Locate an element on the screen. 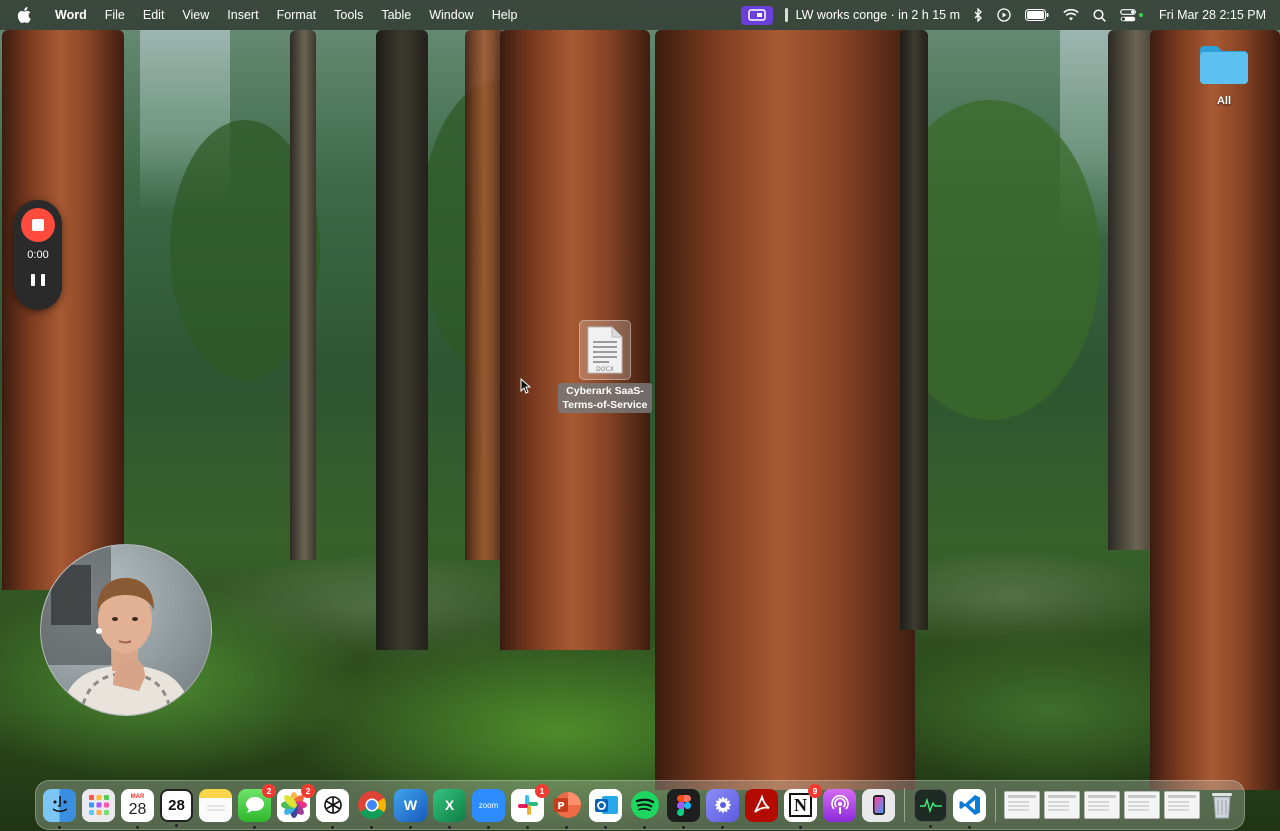 This screenshot has width=1280, height=831. activity-monitor-icon is located at coordinates (930, 805).